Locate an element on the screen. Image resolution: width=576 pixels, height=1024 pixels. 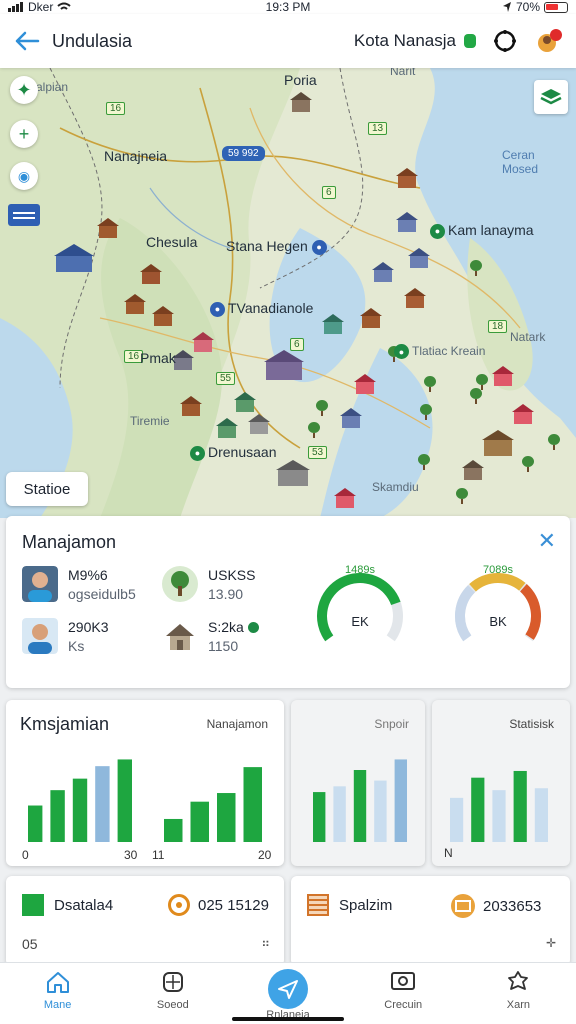
nav-item-crecuin: Crecuin is located at coordinates (403, 993).